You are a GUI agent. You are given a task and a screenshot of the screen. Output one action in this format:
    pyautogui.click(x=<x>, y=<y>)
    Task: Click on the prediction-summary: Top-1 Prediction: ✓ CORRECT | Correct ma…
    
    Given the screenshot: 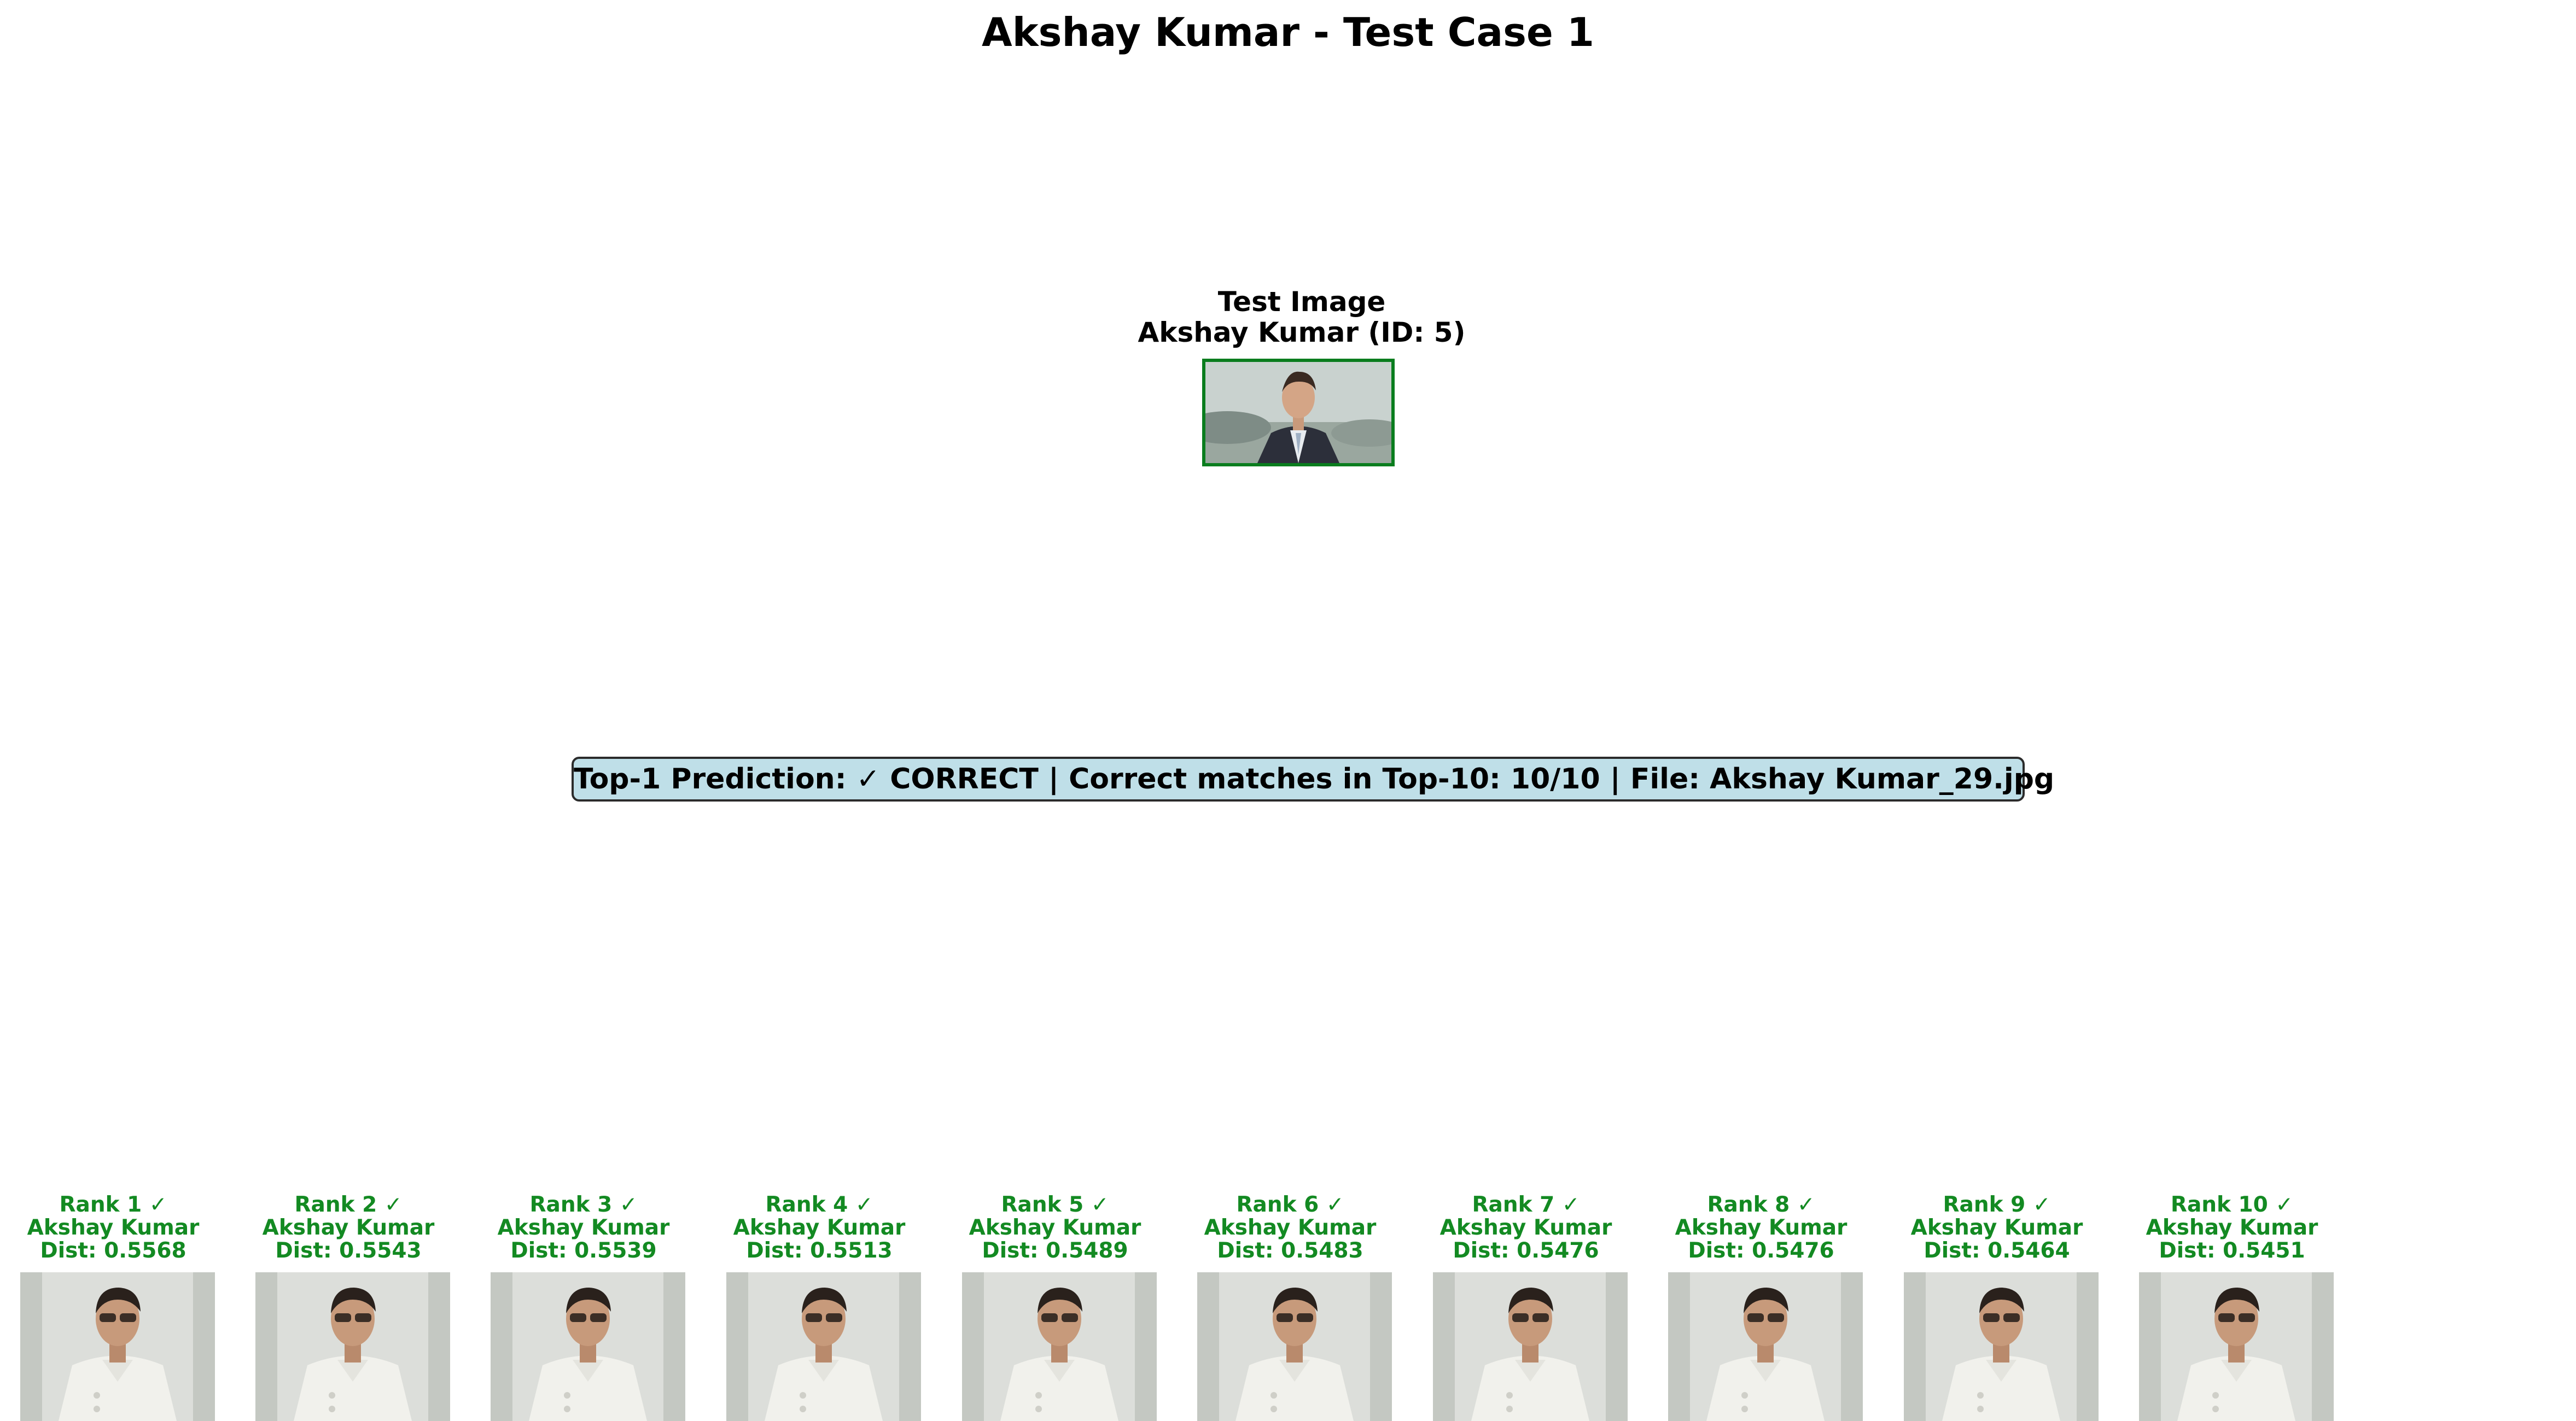 What is the action you would take?
    pyautogui.click(x=1313, y=780)
    